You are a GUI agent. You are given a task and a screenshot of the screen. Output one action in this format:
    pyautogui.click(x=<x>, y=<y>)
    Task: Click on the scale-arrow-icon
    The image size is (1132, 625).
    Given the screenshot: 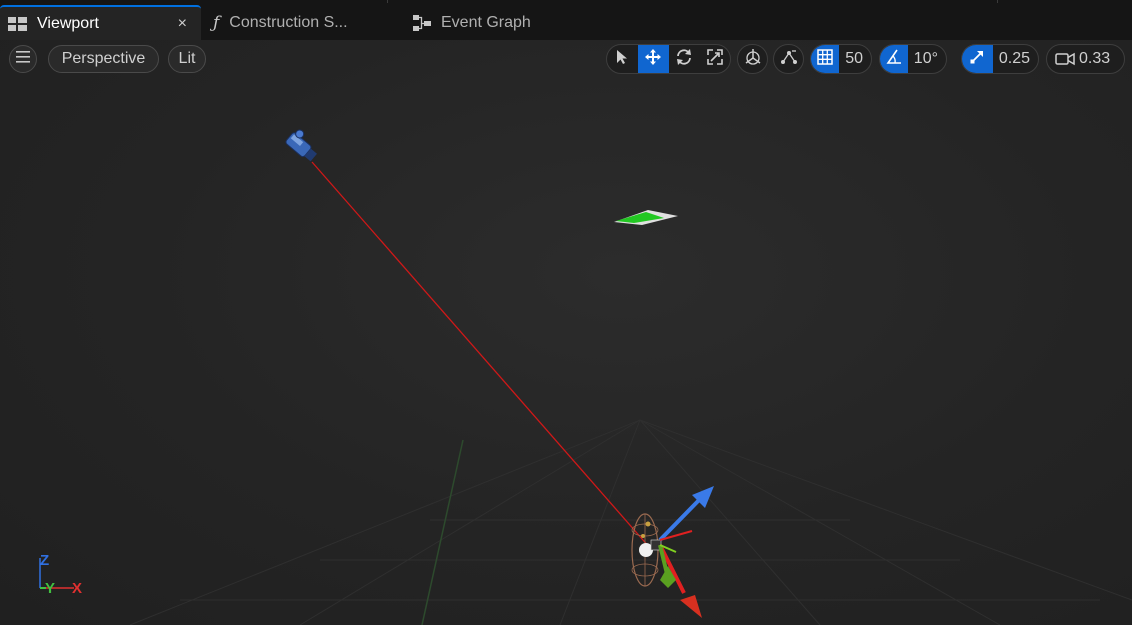 What is the action you would take?
    pyautogui.click(x=977, y=59)
    